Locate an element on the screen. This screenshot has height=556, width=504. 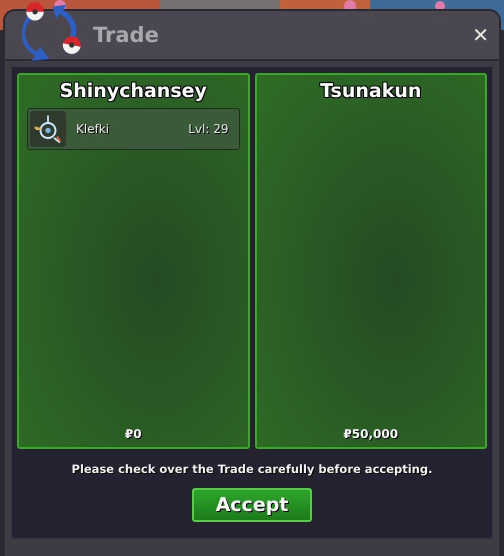
window-title: Trade is located at coordinates (126, 35).